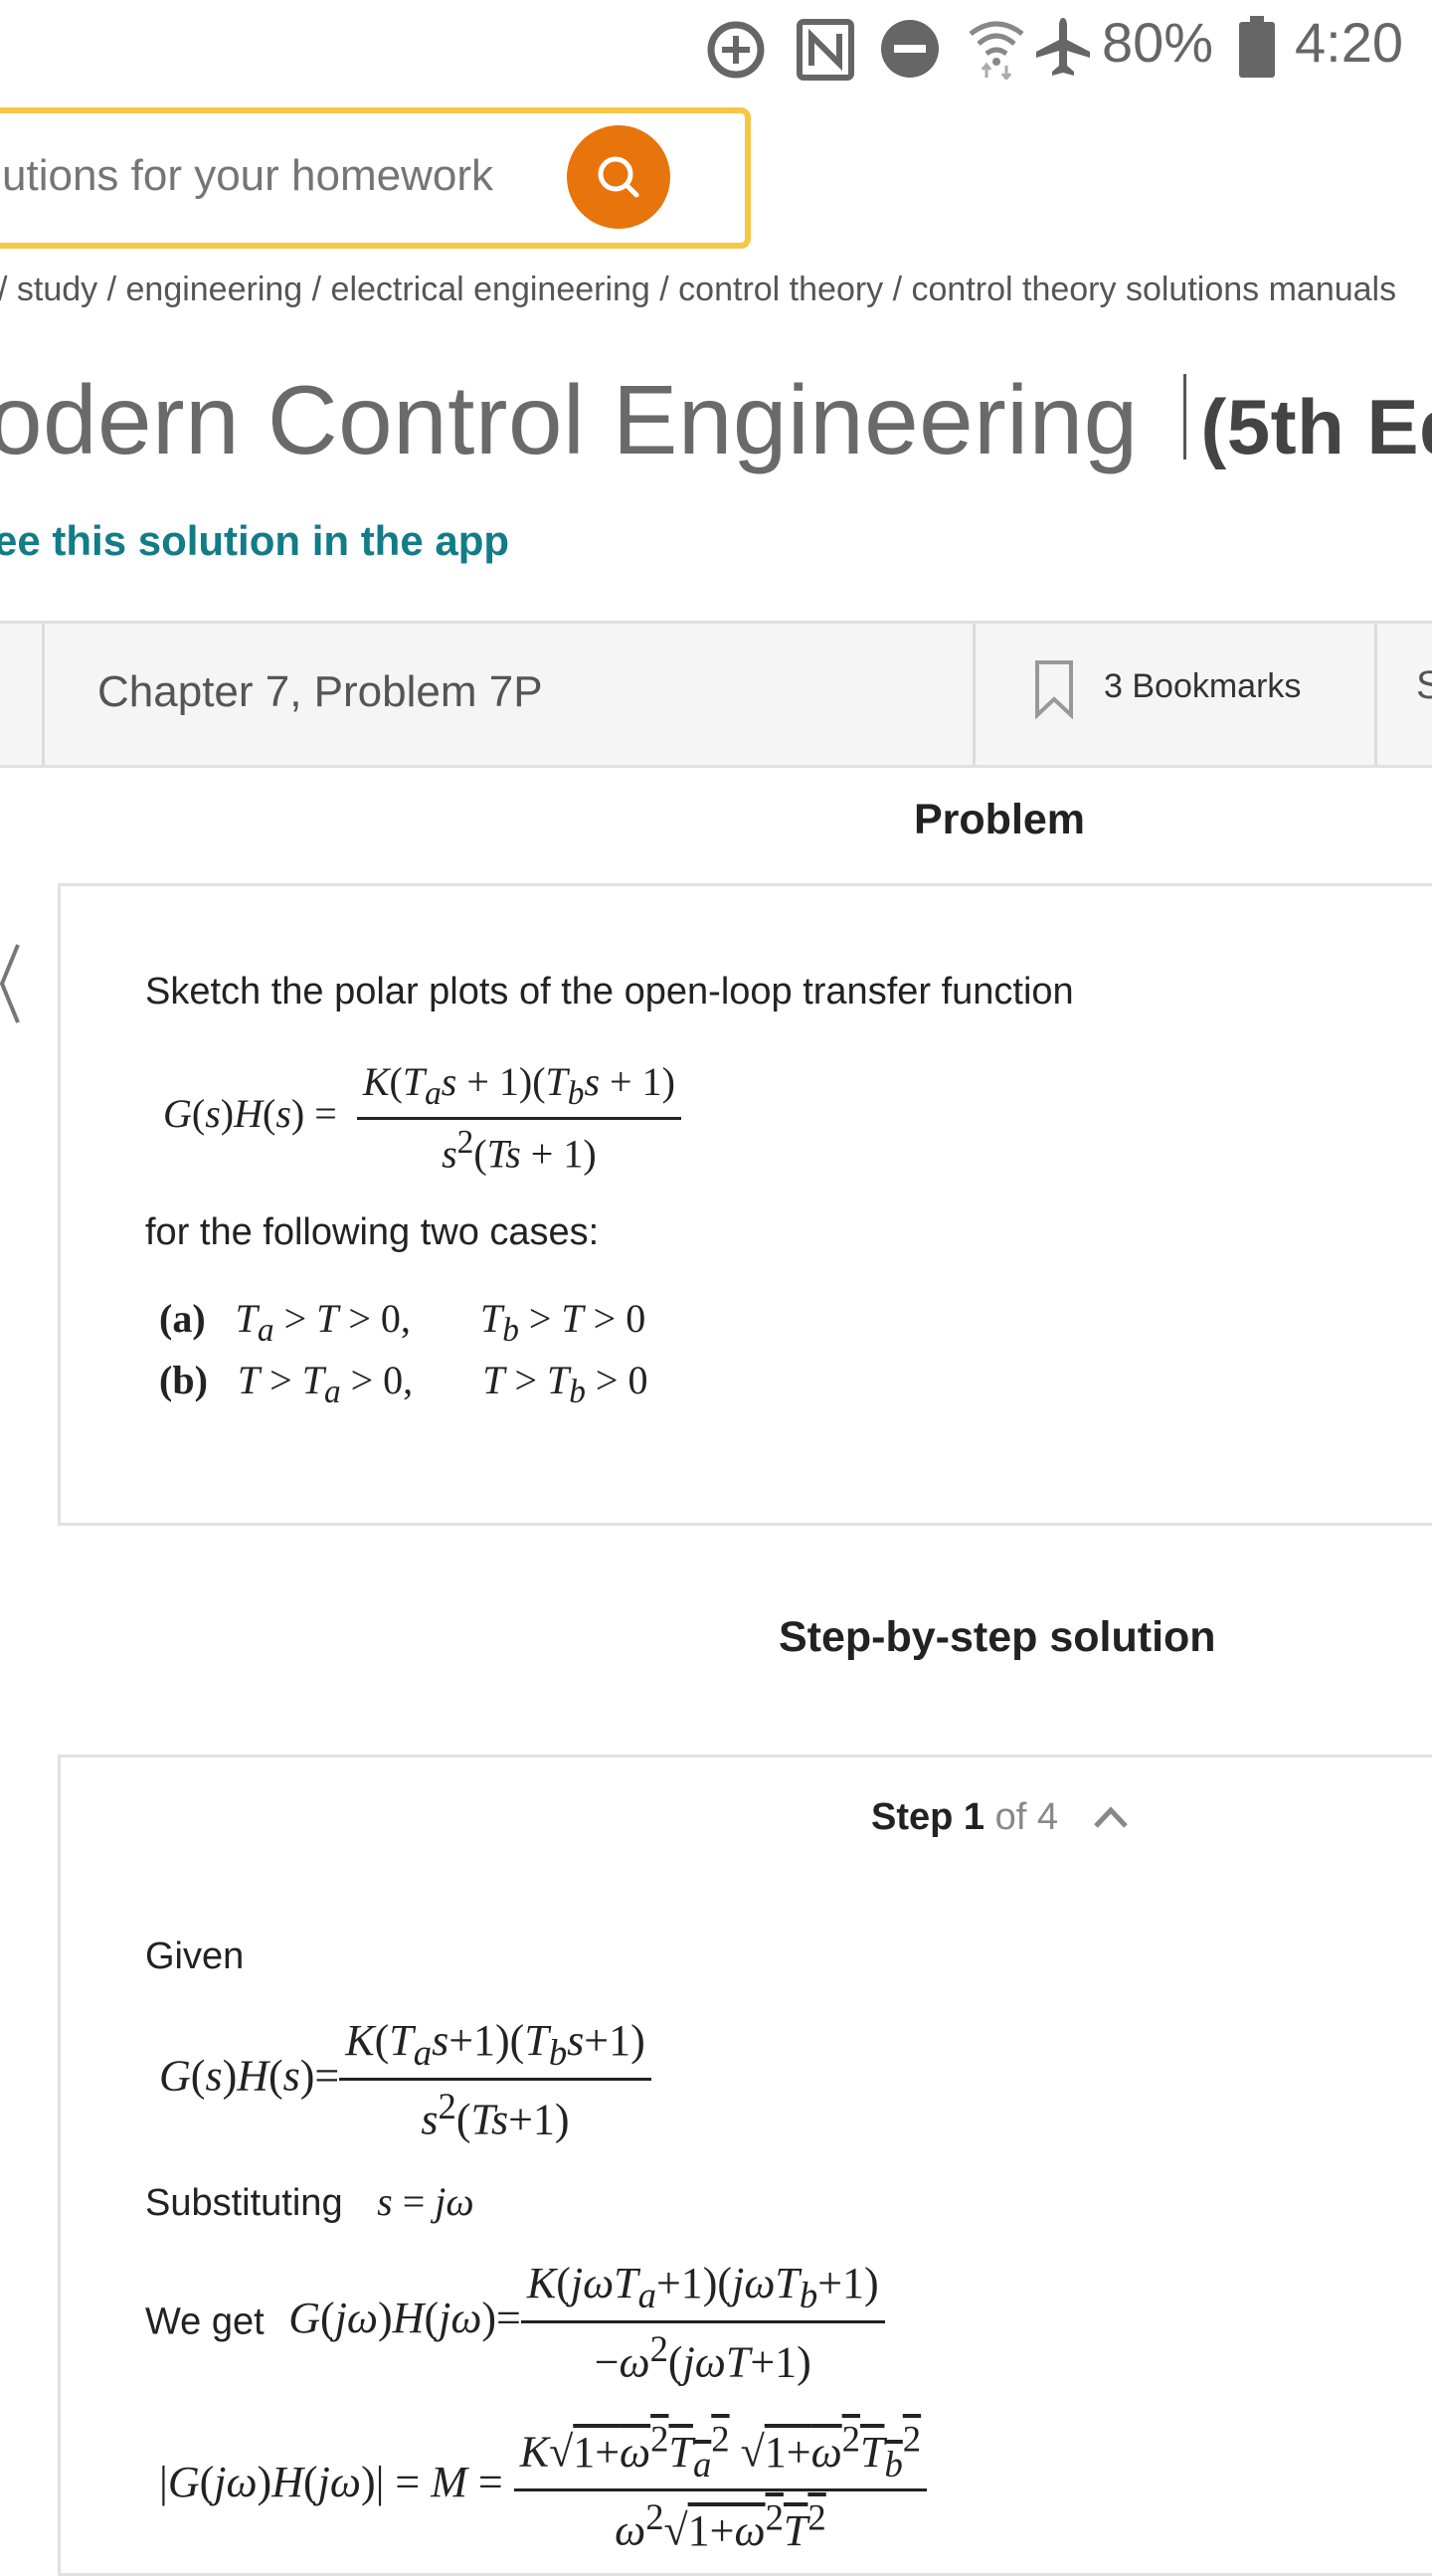 The width and height of the screenshot is (1432, 2576). Describe the element at coordinates (183, 1318) in the screenshot. I see `case-a-label: (a)` at that location.